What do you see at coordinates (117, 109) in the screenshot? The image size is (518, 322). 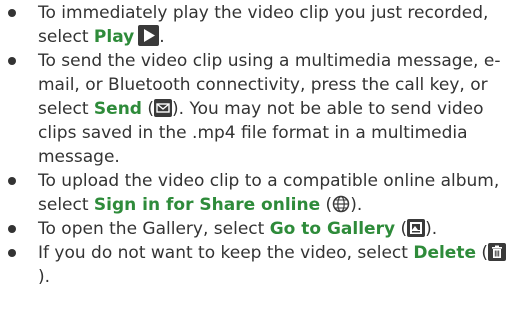 I see `send-command: Send` at bounding box center [117, 109].